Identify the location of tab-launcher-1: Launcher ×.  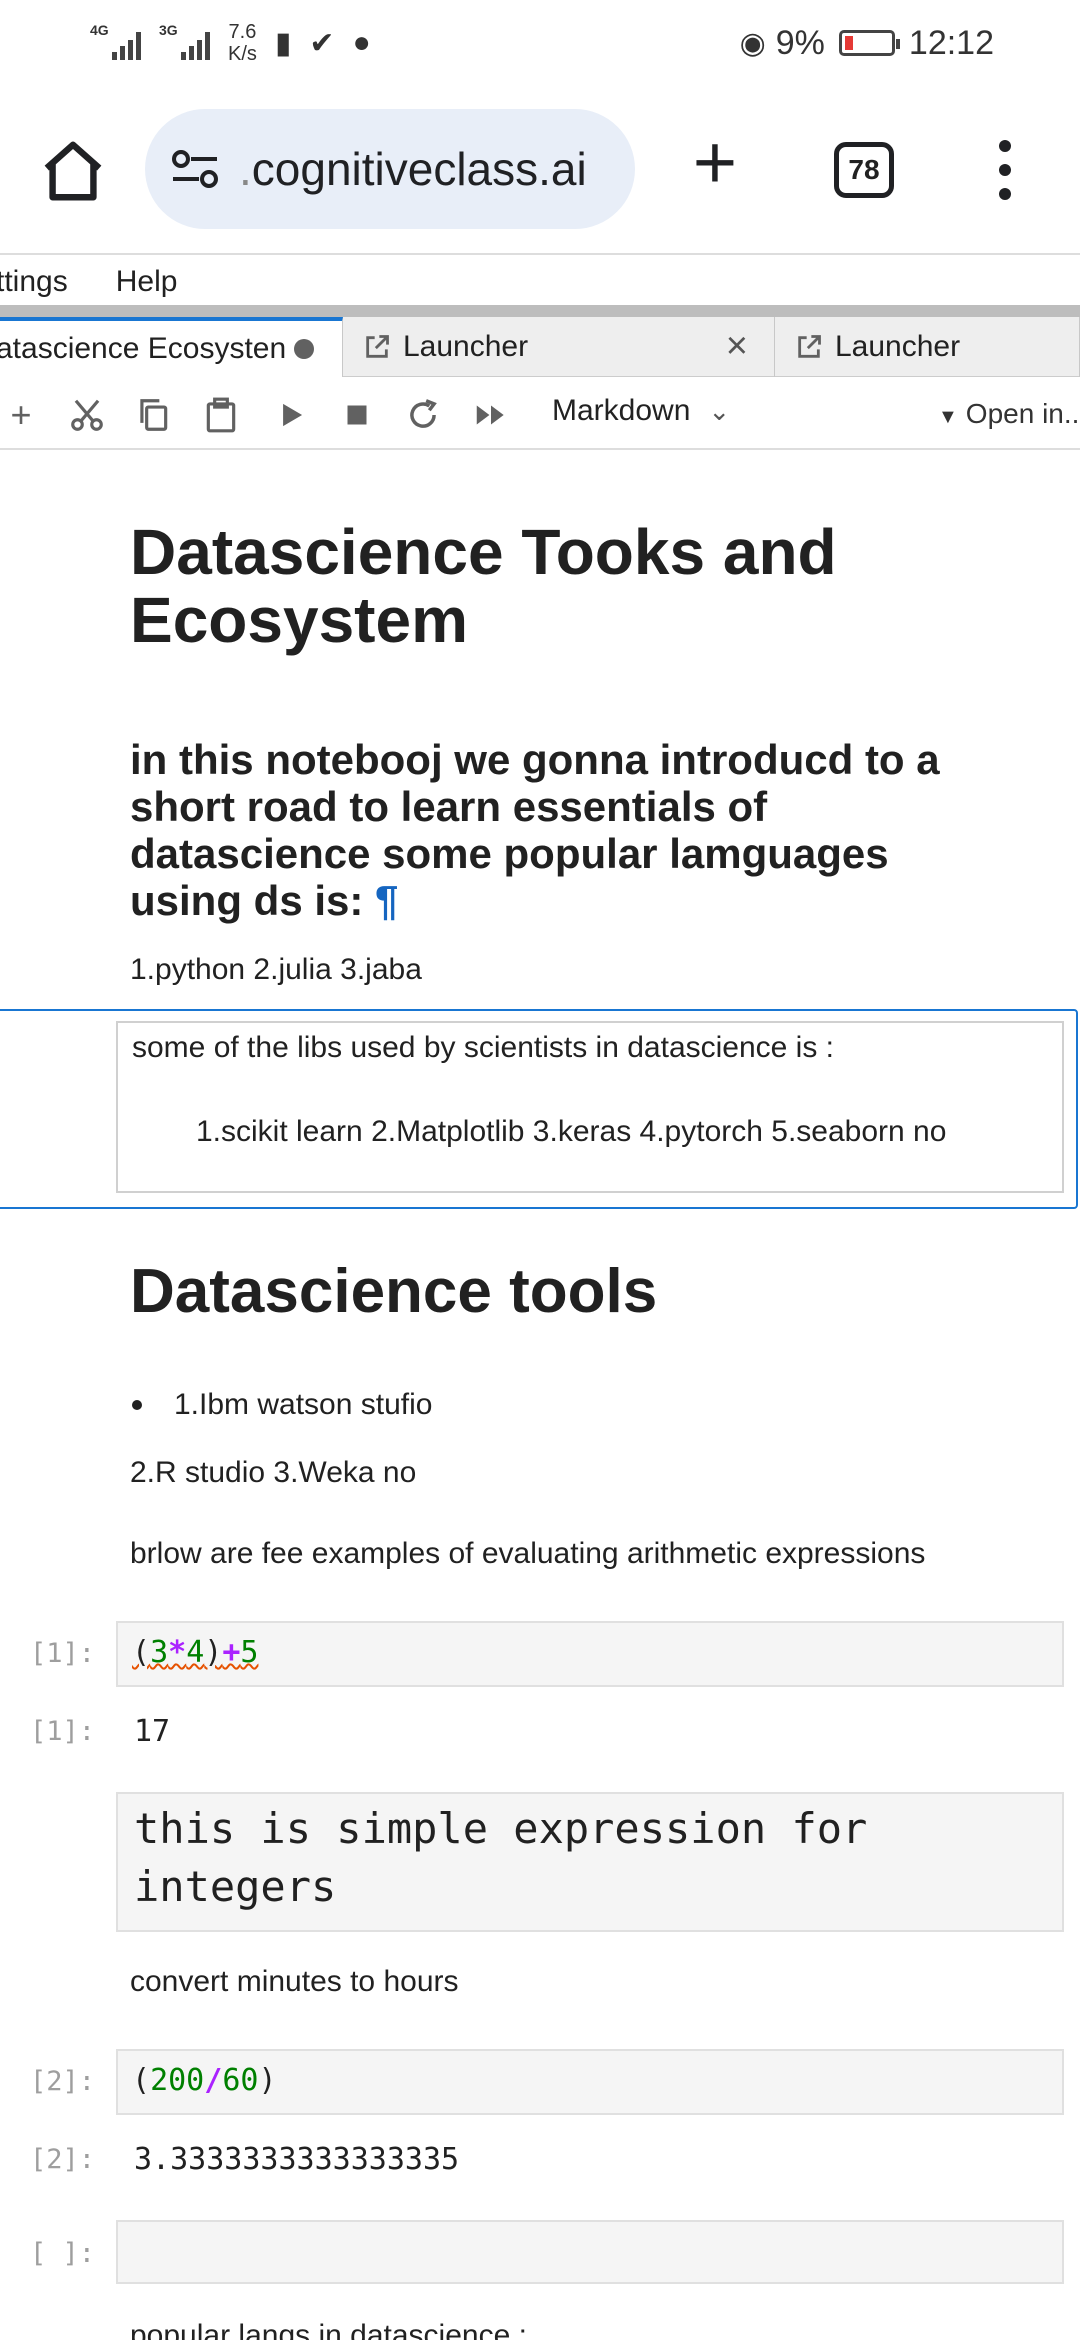
(559, 347).